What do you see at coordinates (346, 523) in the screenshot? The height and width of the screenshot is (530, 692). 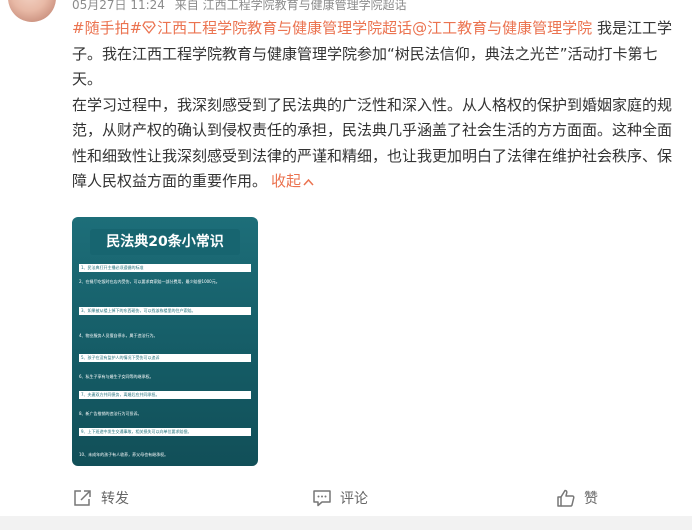 I see `section-divider` at bounding box center [346, 523].